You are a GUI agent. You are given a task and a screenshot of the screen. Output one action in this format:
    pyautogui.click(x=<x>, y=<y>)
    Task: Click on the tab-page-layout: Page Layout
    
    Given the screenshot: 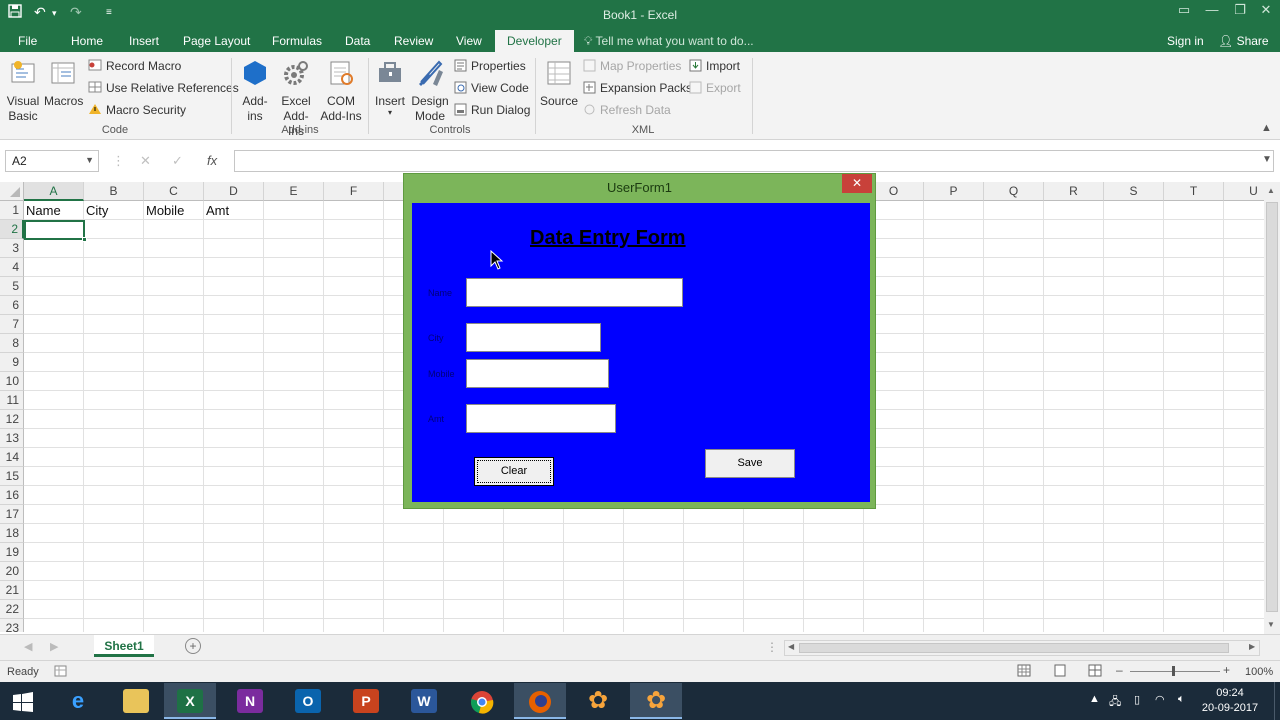 What is the action you would take?
    pyautogui.click(x=216, y=41)
    